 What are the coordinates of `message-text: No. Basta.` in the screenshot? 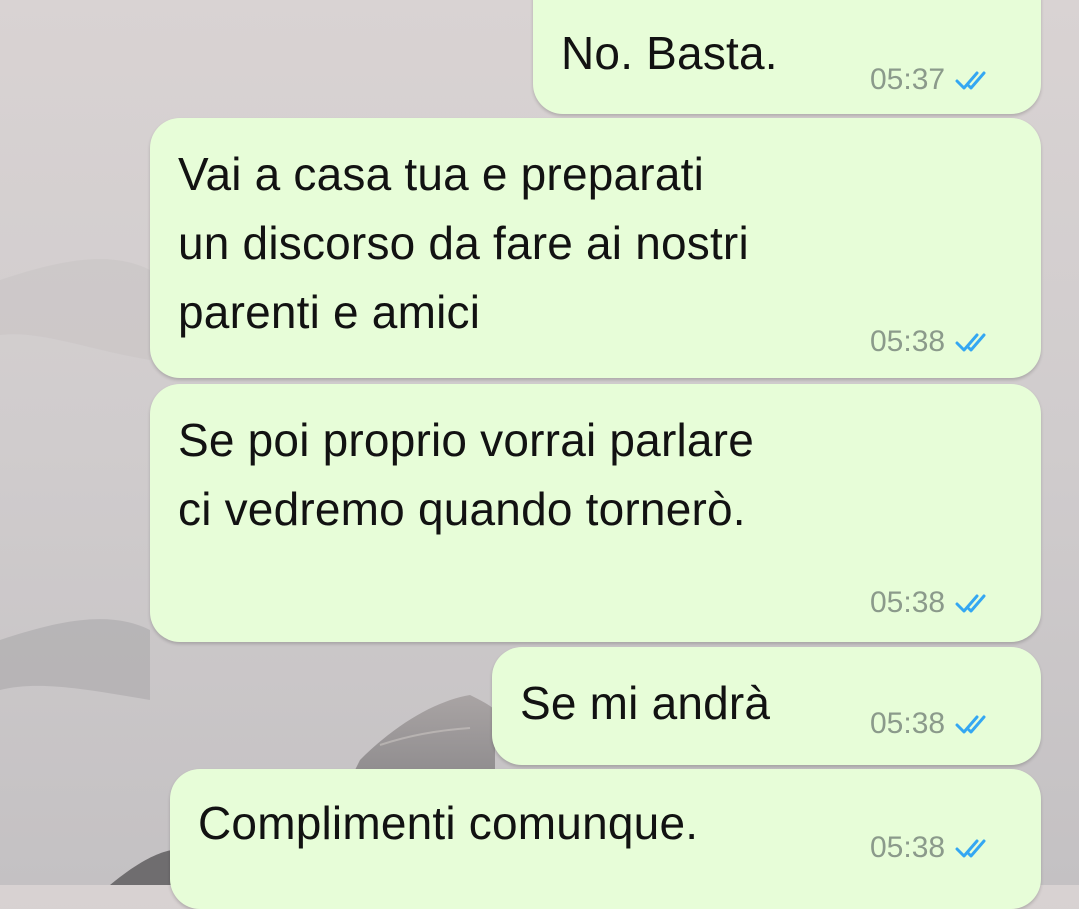 It's located at (669, 53).